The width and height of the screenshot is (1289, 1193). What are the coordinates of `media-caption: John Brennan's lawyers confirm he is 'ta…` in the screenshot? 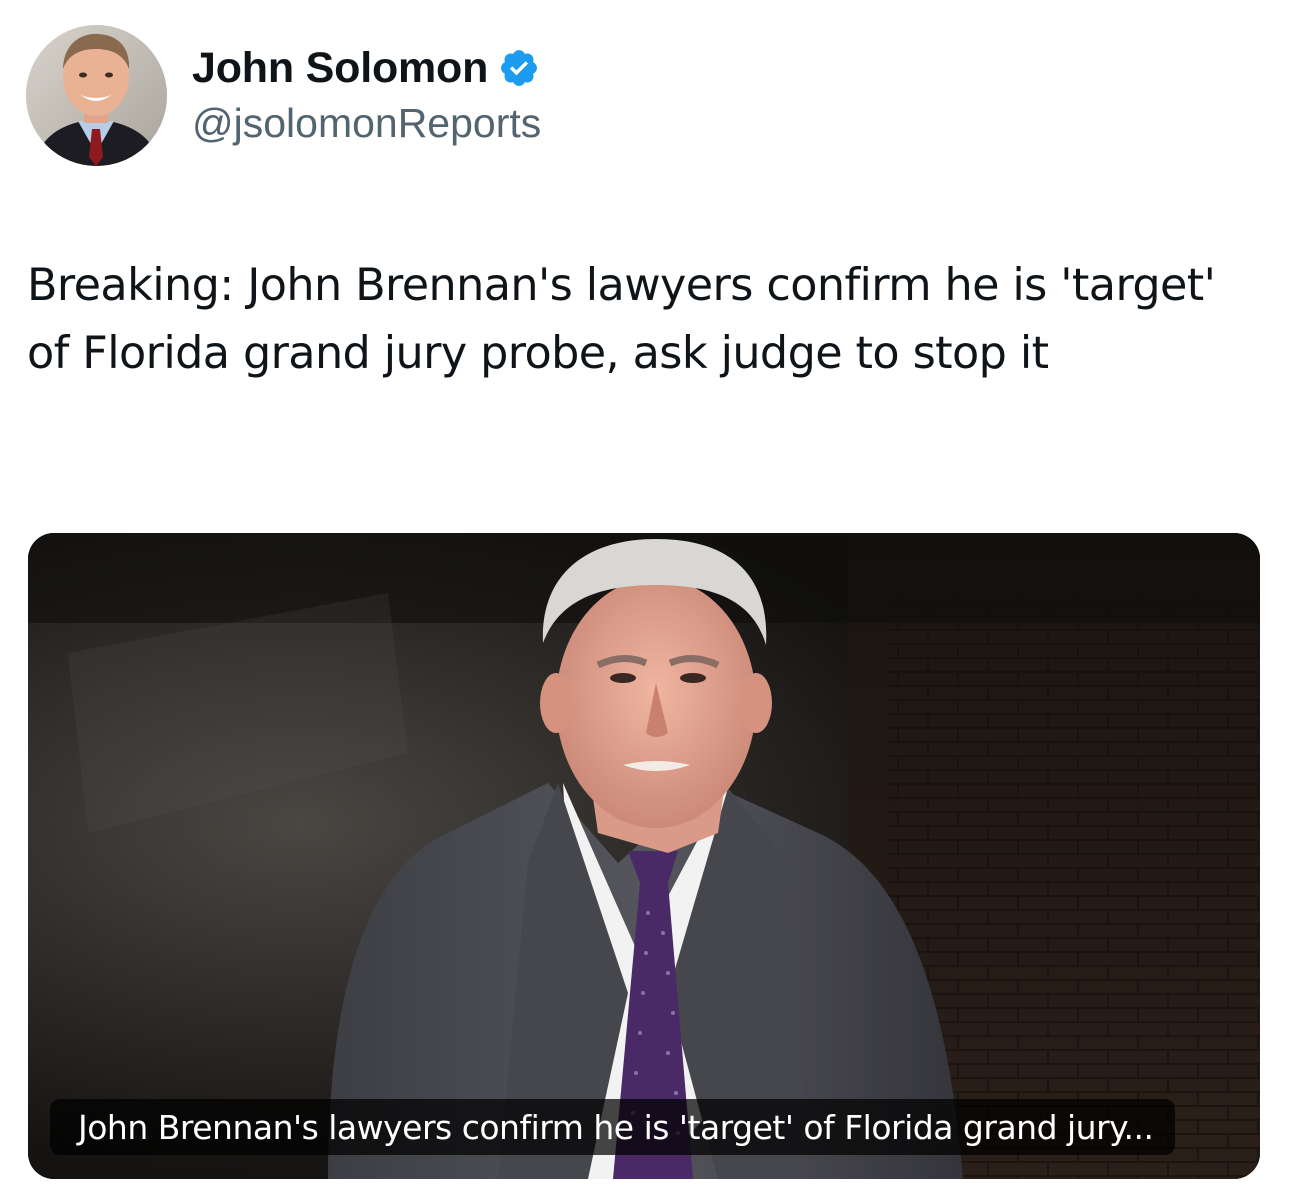 It's located at (613, 1127).